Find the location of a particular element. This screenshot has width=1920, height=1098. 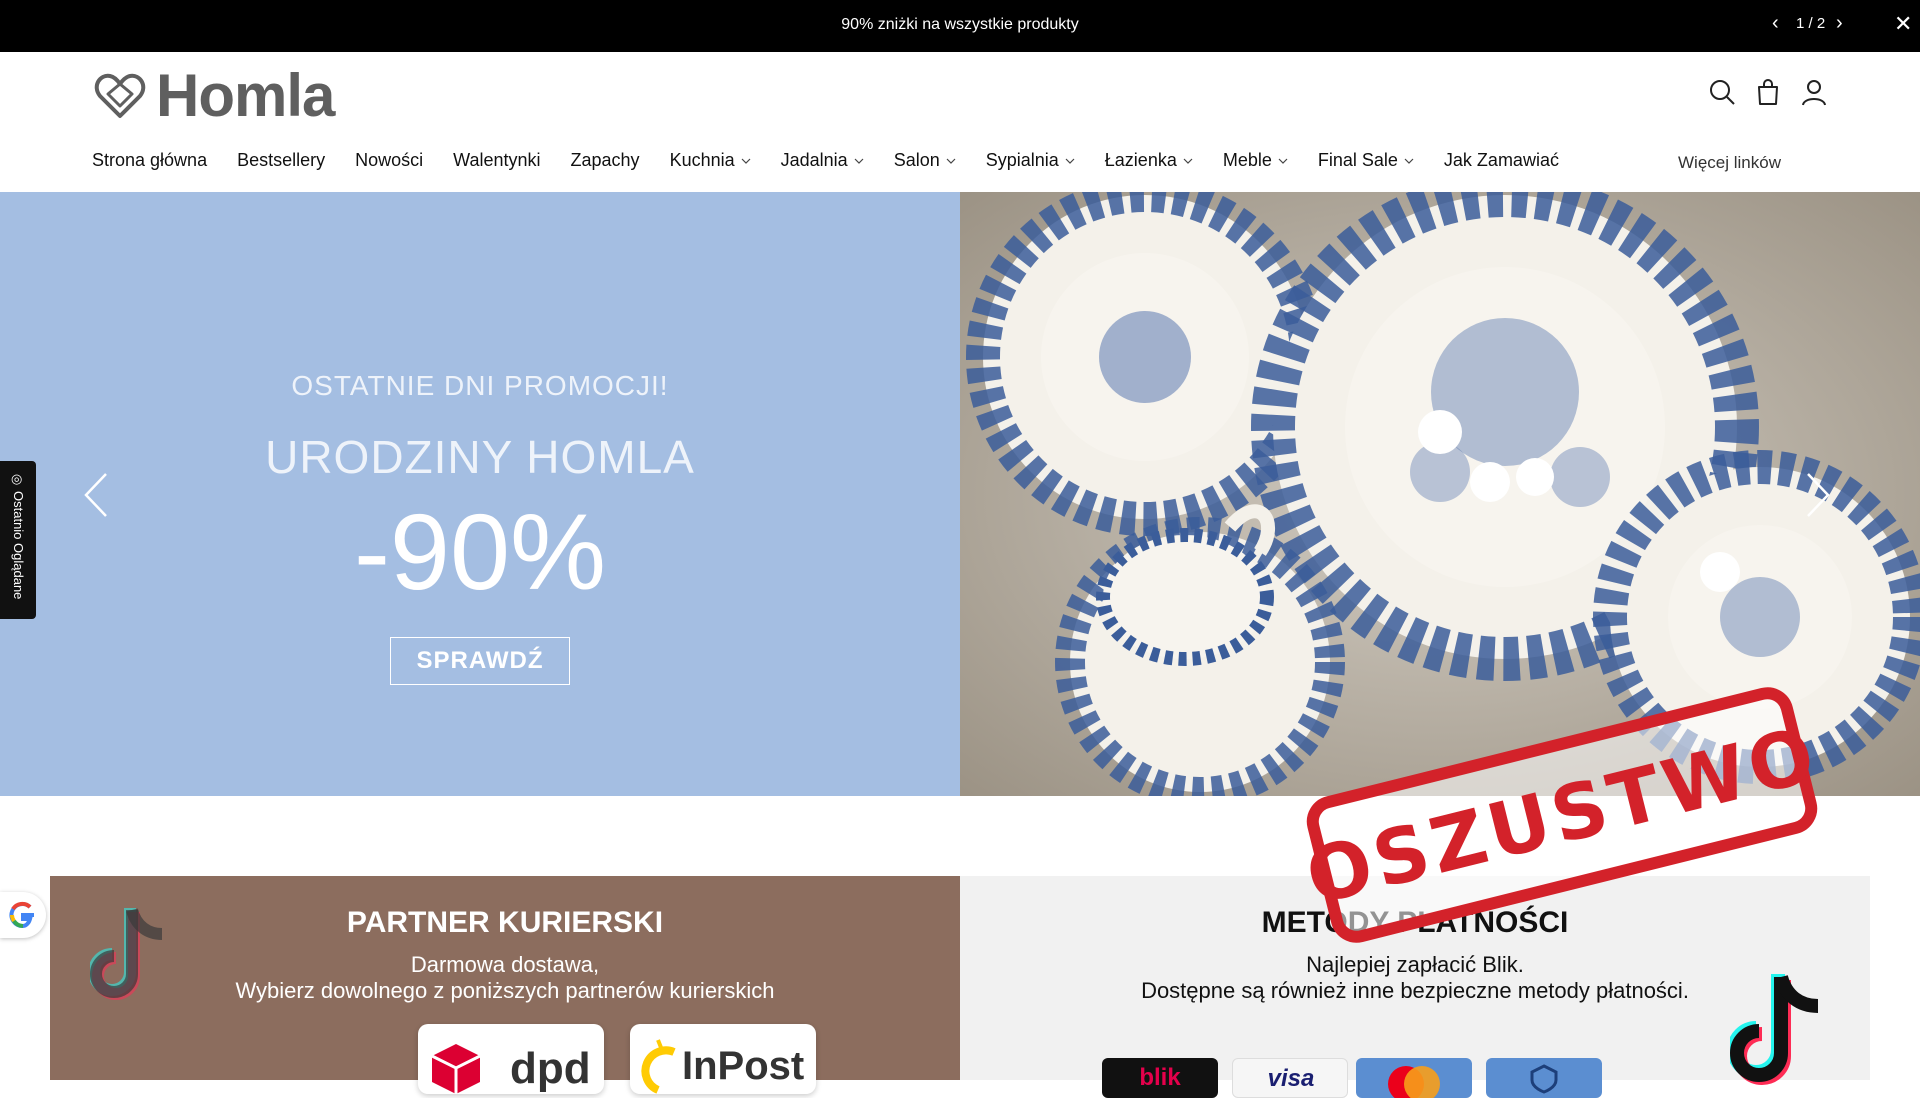

payment-blik-label: blik is located at coordinates (1160, 1077).